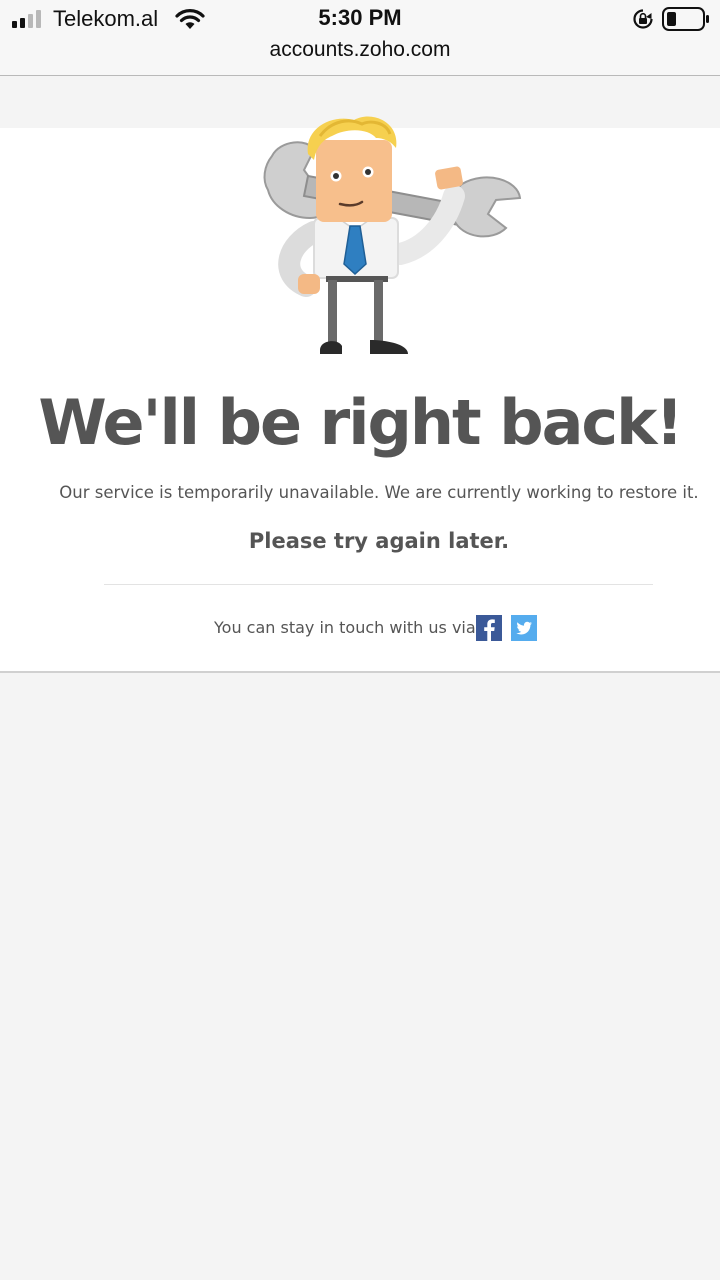  Describe the element at coordinates (392, 235) in the screenshot. I see `maintenance-mascot-illustration` at that location.